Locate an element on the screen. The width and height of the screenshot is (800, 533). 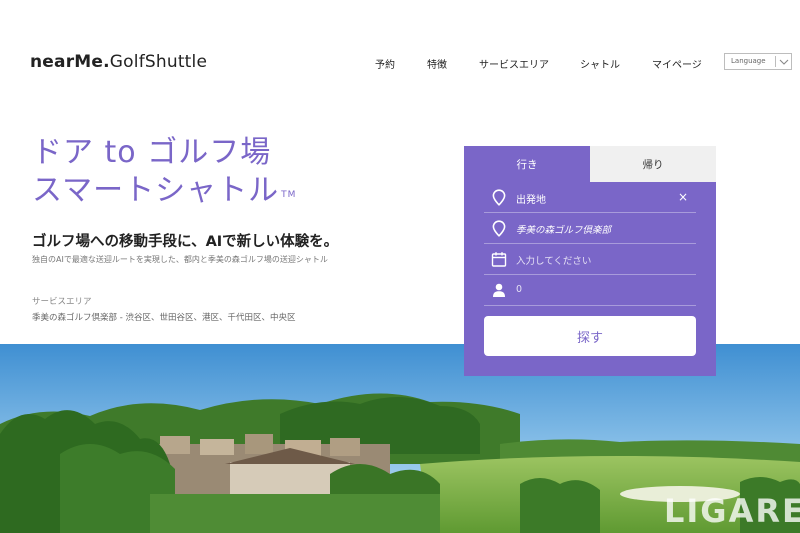
calendar-icon is located at coordinates (499, 259).